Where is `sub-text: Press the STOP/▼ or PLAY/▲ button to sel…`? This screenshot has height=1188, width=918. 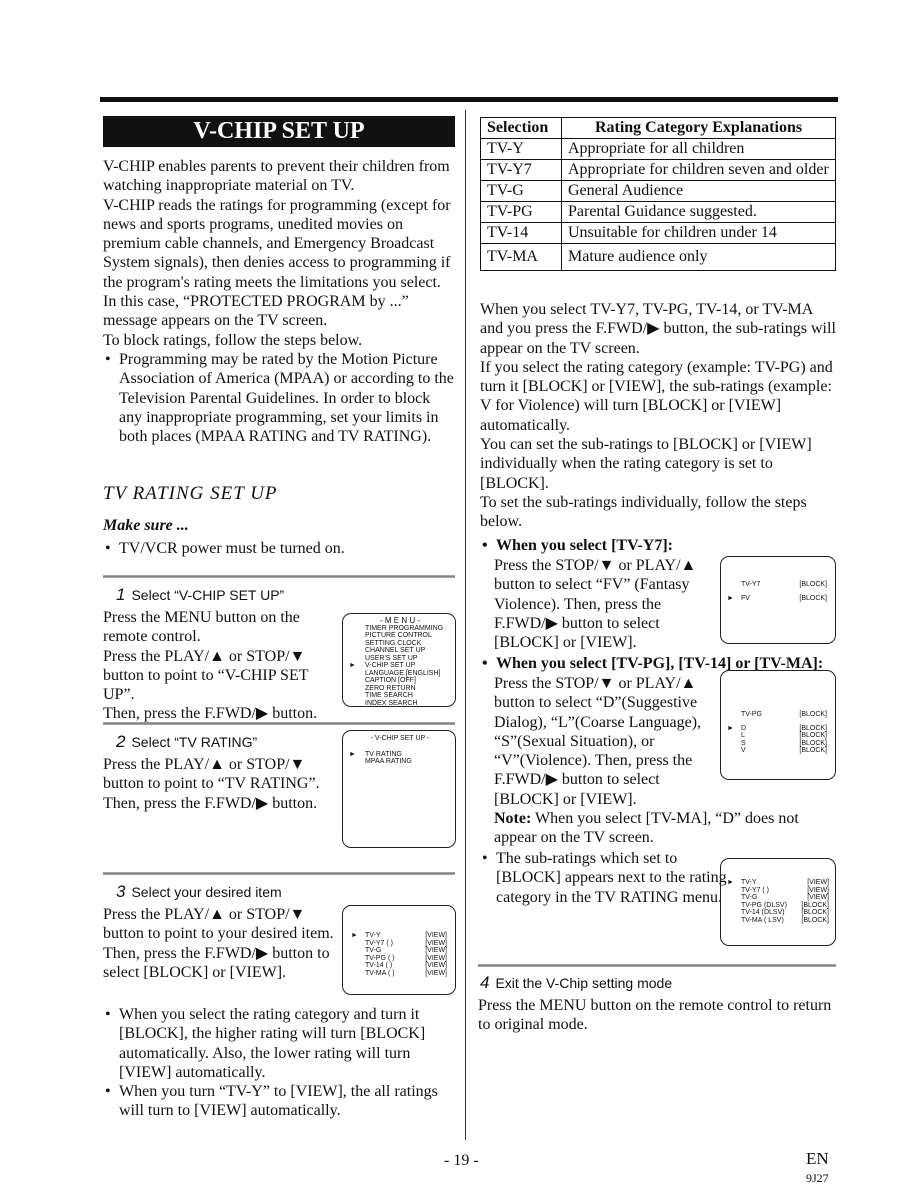 sub-text: Press the STOP/▼ or PLAY/▲ button to sel… is located at coordinates (595, 604).